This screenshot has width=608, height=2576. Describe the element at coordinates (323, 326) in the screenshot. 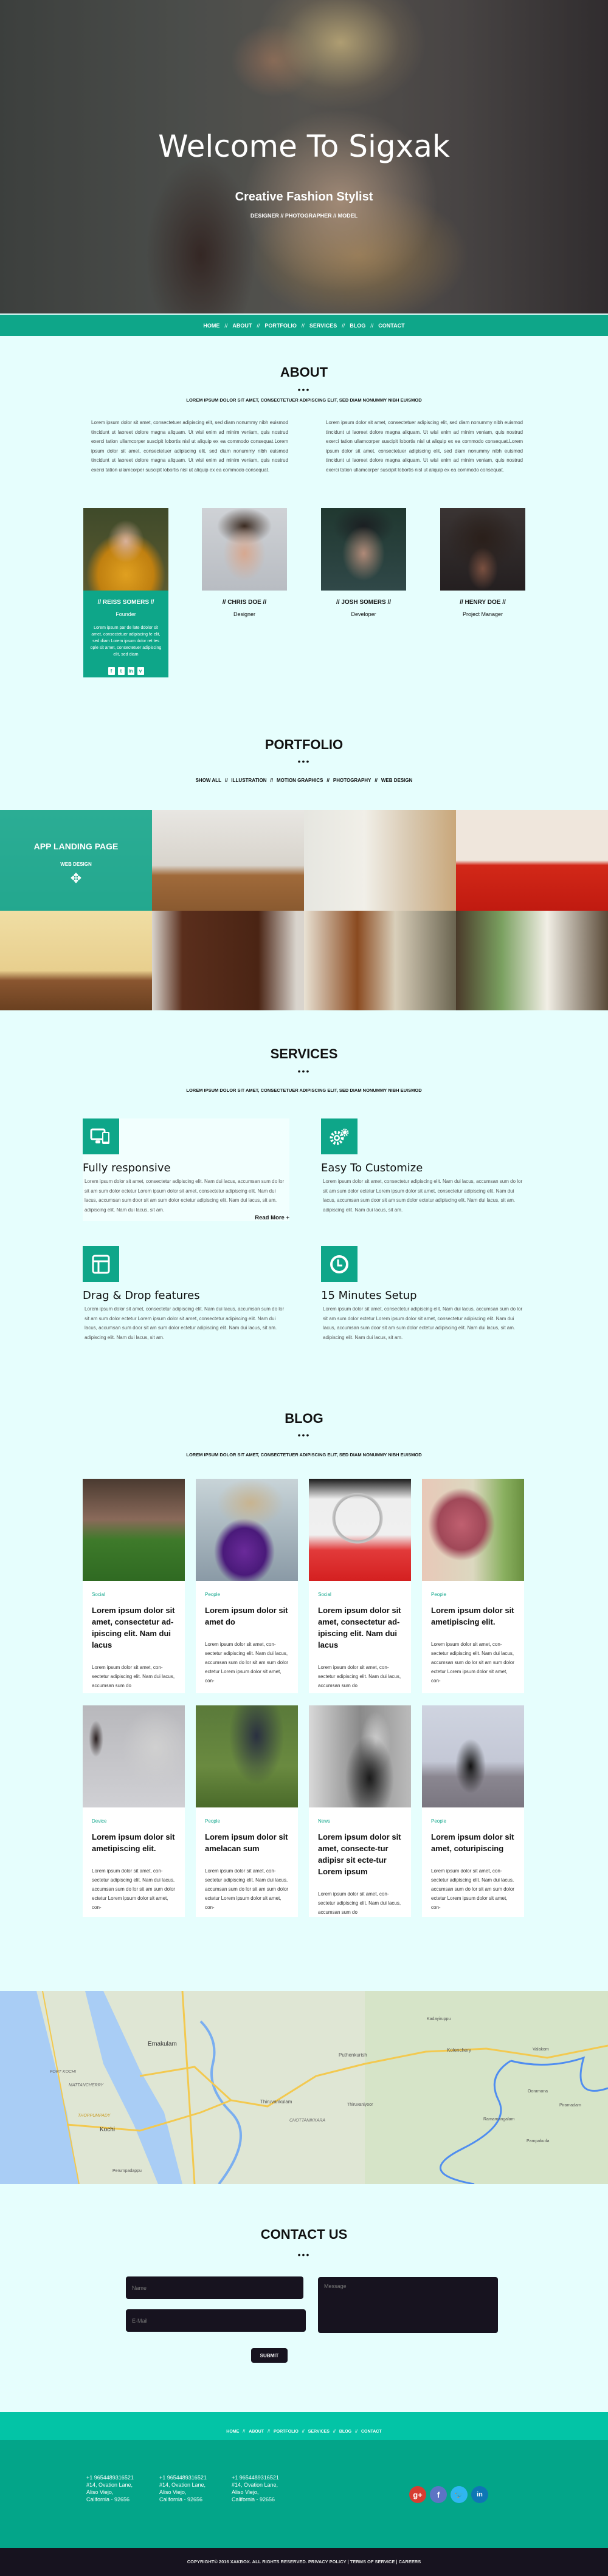

I see `nav-services: SERVICES` at that location.